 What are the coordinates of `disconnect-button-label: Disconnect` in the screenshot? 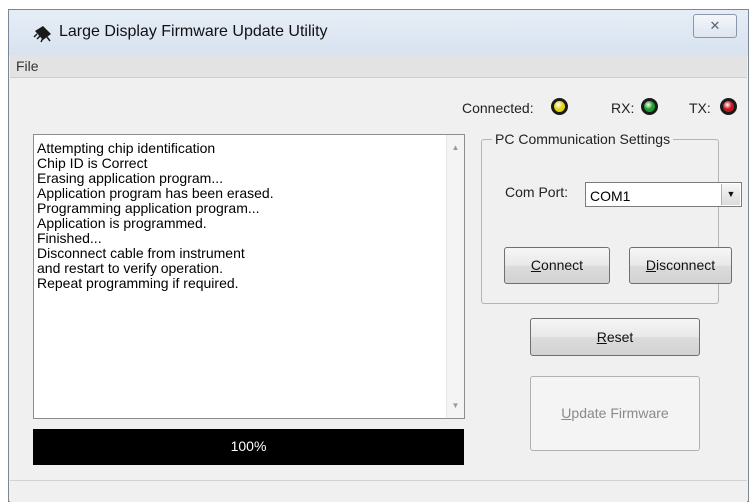 It's located at (680, 265).